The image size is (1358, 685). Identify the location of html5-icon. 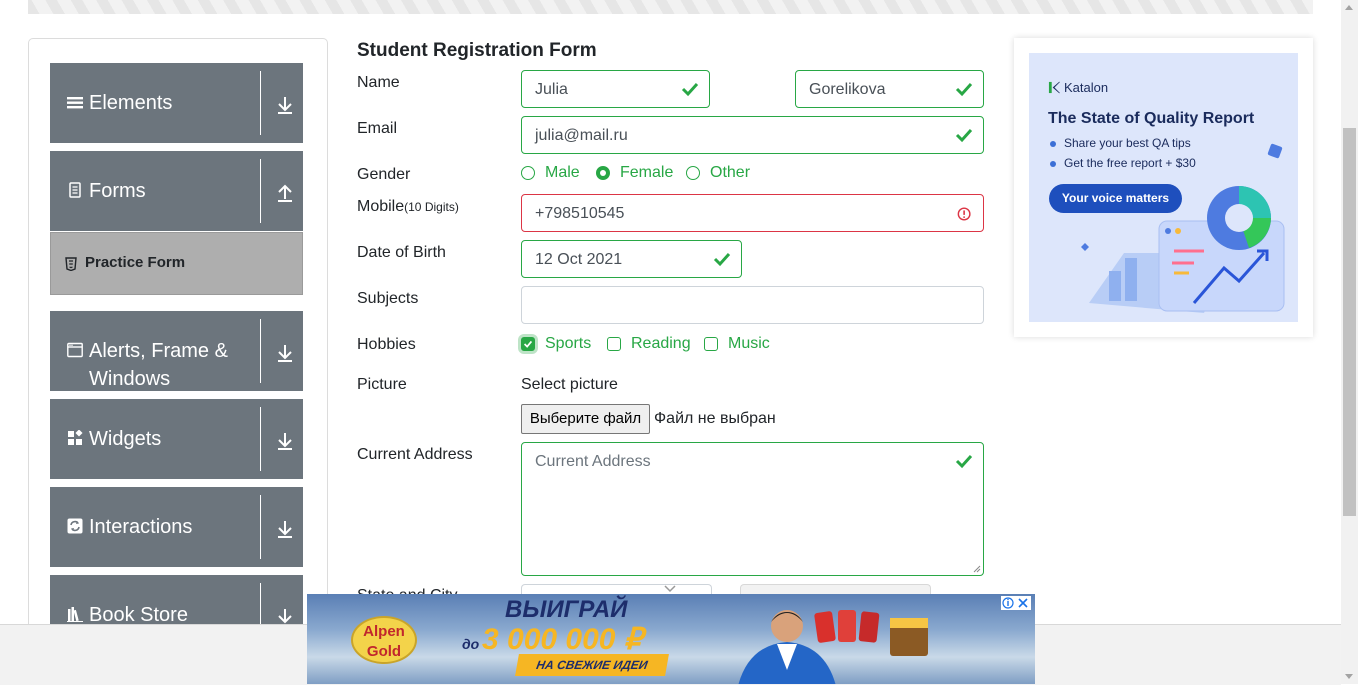
(71, 264).